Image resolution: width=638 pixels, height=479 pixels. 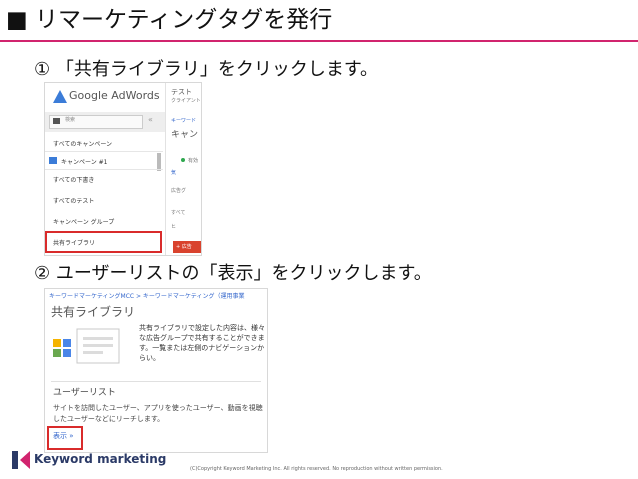 I want to click on adwords-logo-icon, so click(x=60, y=96).